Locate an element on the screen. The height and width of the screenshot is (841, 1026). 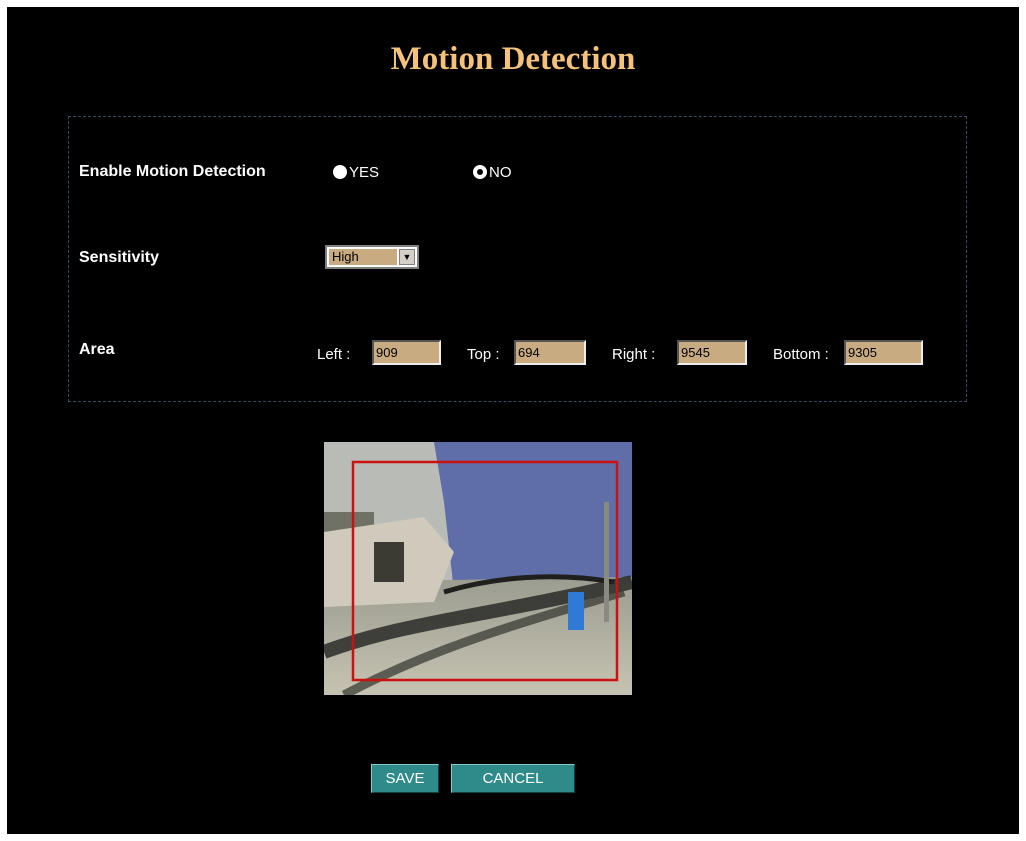
sensitivity-select: High ▼ is located at coordinates (372, 257).